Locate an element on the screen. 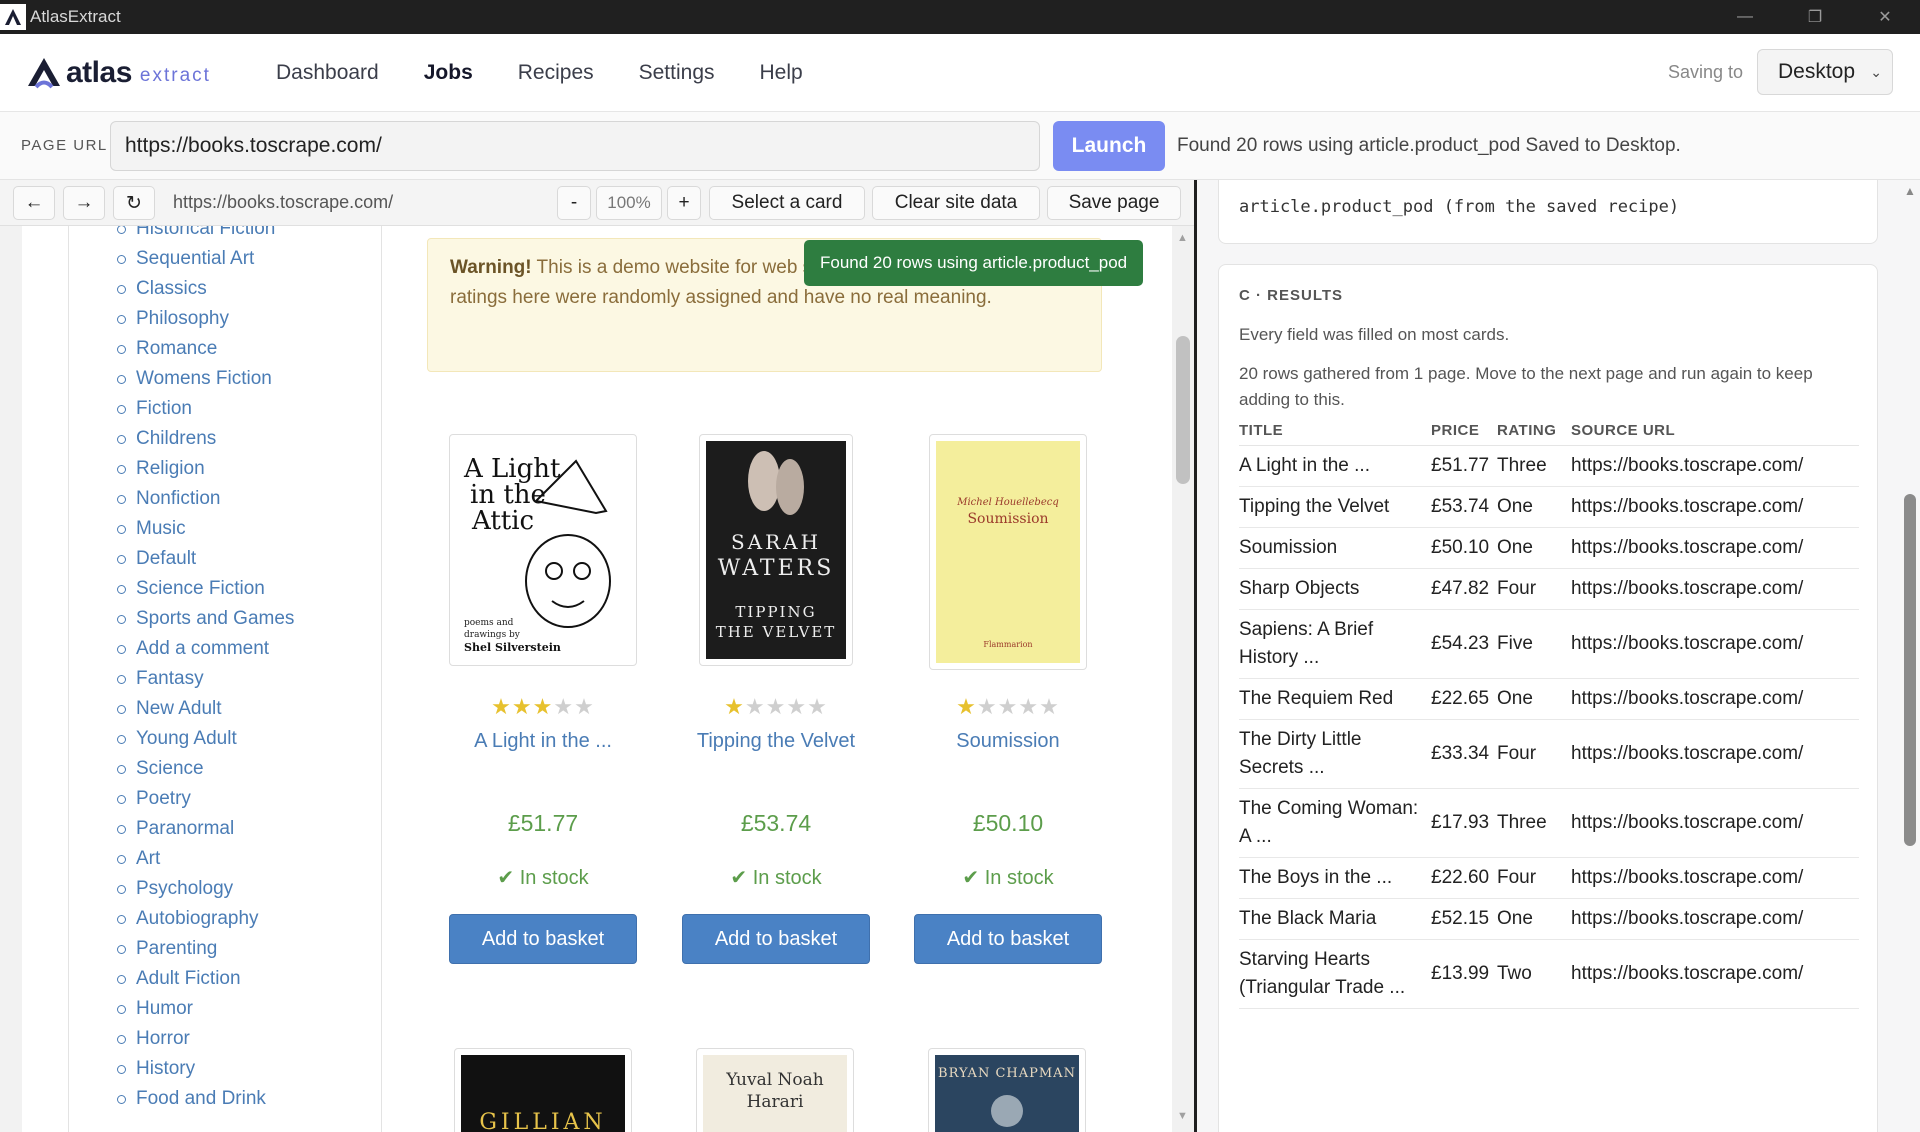  nav-dashboard: Dashboard is located at coordinates (327, 73).